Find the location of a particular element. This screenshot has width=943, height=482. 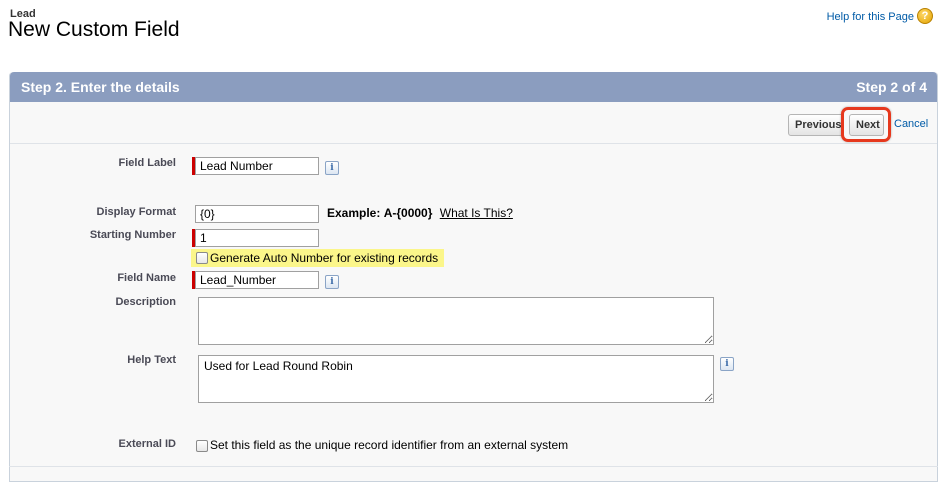

next-button: Next is located at coordinates (866, 125).